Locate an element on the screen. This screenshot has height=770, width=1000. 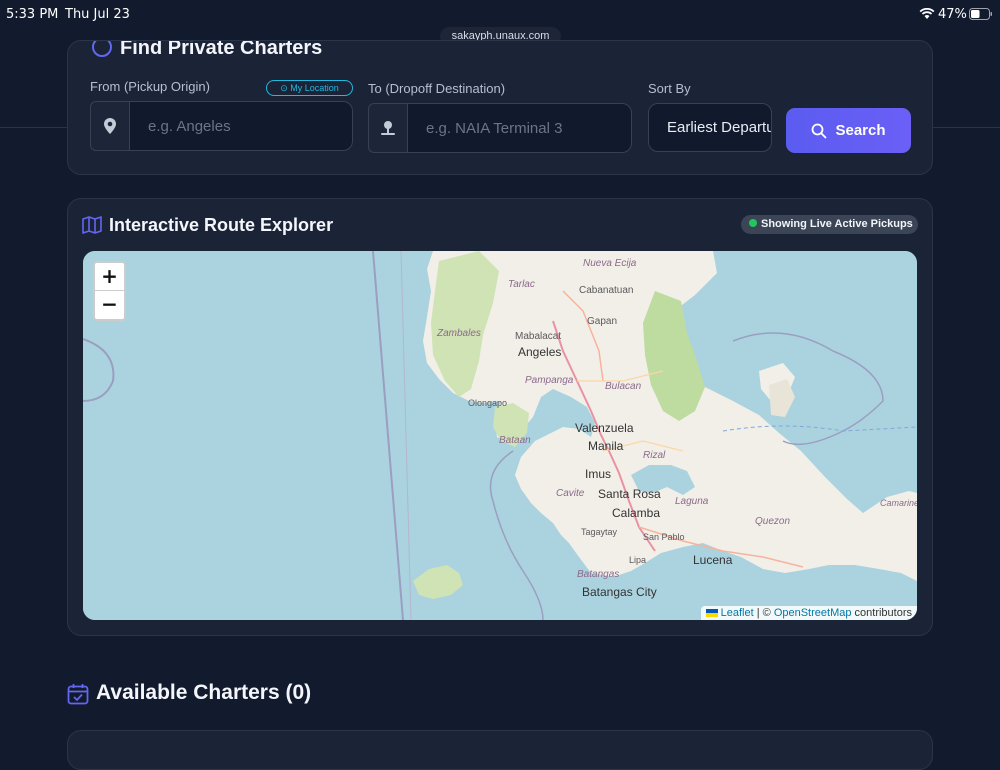
status-time: 5:33 PM is located at coordinates (32, 14).